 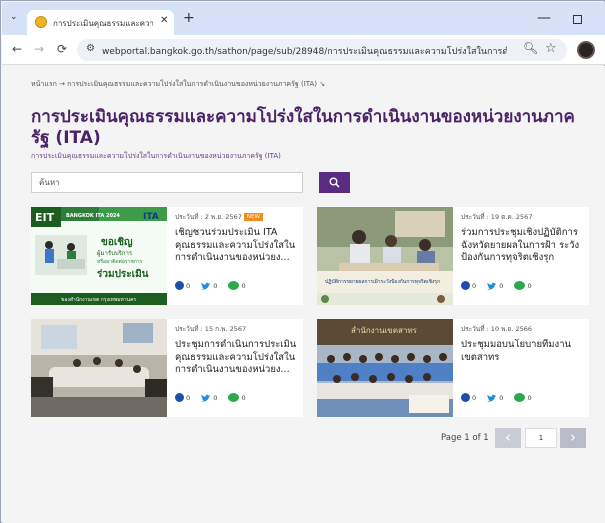 I want to click on thumb-footer-text: ของสำนักงานเขต กรุงเทพมหานคร, so click(x=98, y=300).